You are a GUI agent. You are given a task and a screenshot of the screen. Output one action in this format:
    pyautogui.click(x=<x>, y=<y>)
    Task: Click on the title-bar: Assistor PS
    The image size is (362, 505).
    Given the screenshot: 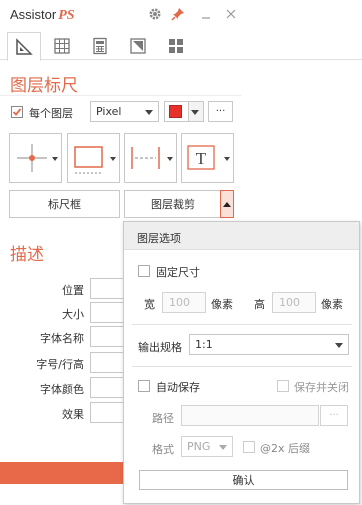 What is the action you would take?
    pyautogui.click(x=181, y=15)
    